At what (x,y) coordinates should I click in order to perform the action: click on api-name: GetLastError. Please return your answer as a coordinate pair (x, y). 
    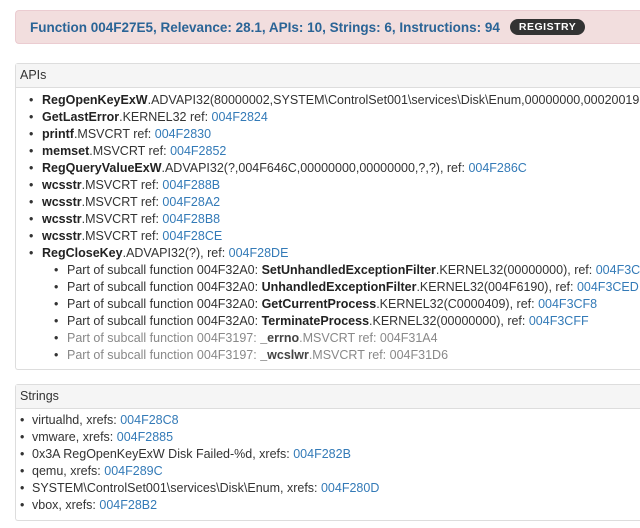
    Looking at the image, I should click on (81, 117).